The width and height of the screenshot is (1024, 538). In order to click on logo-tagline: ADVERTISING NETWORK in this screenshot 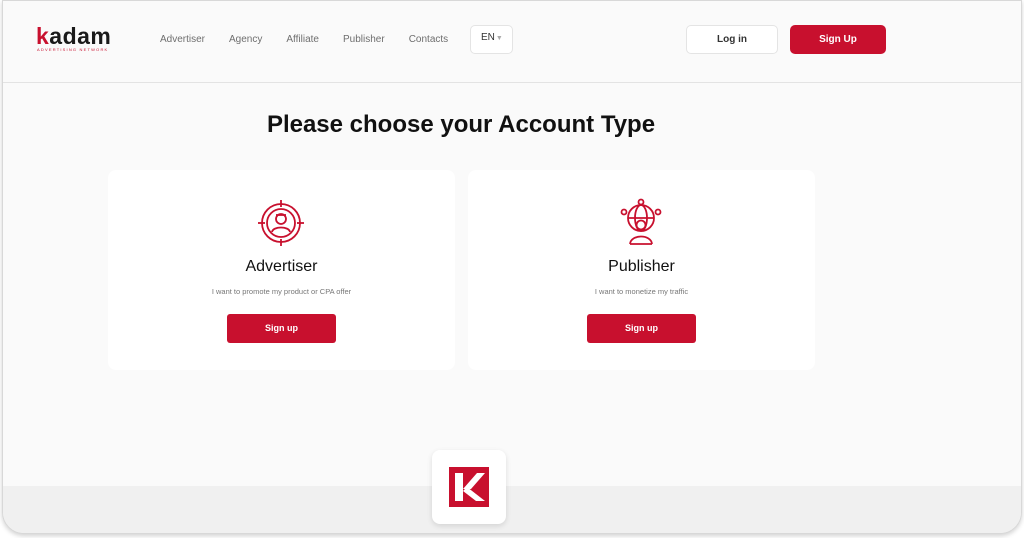, I will do `click(73, 49)`.